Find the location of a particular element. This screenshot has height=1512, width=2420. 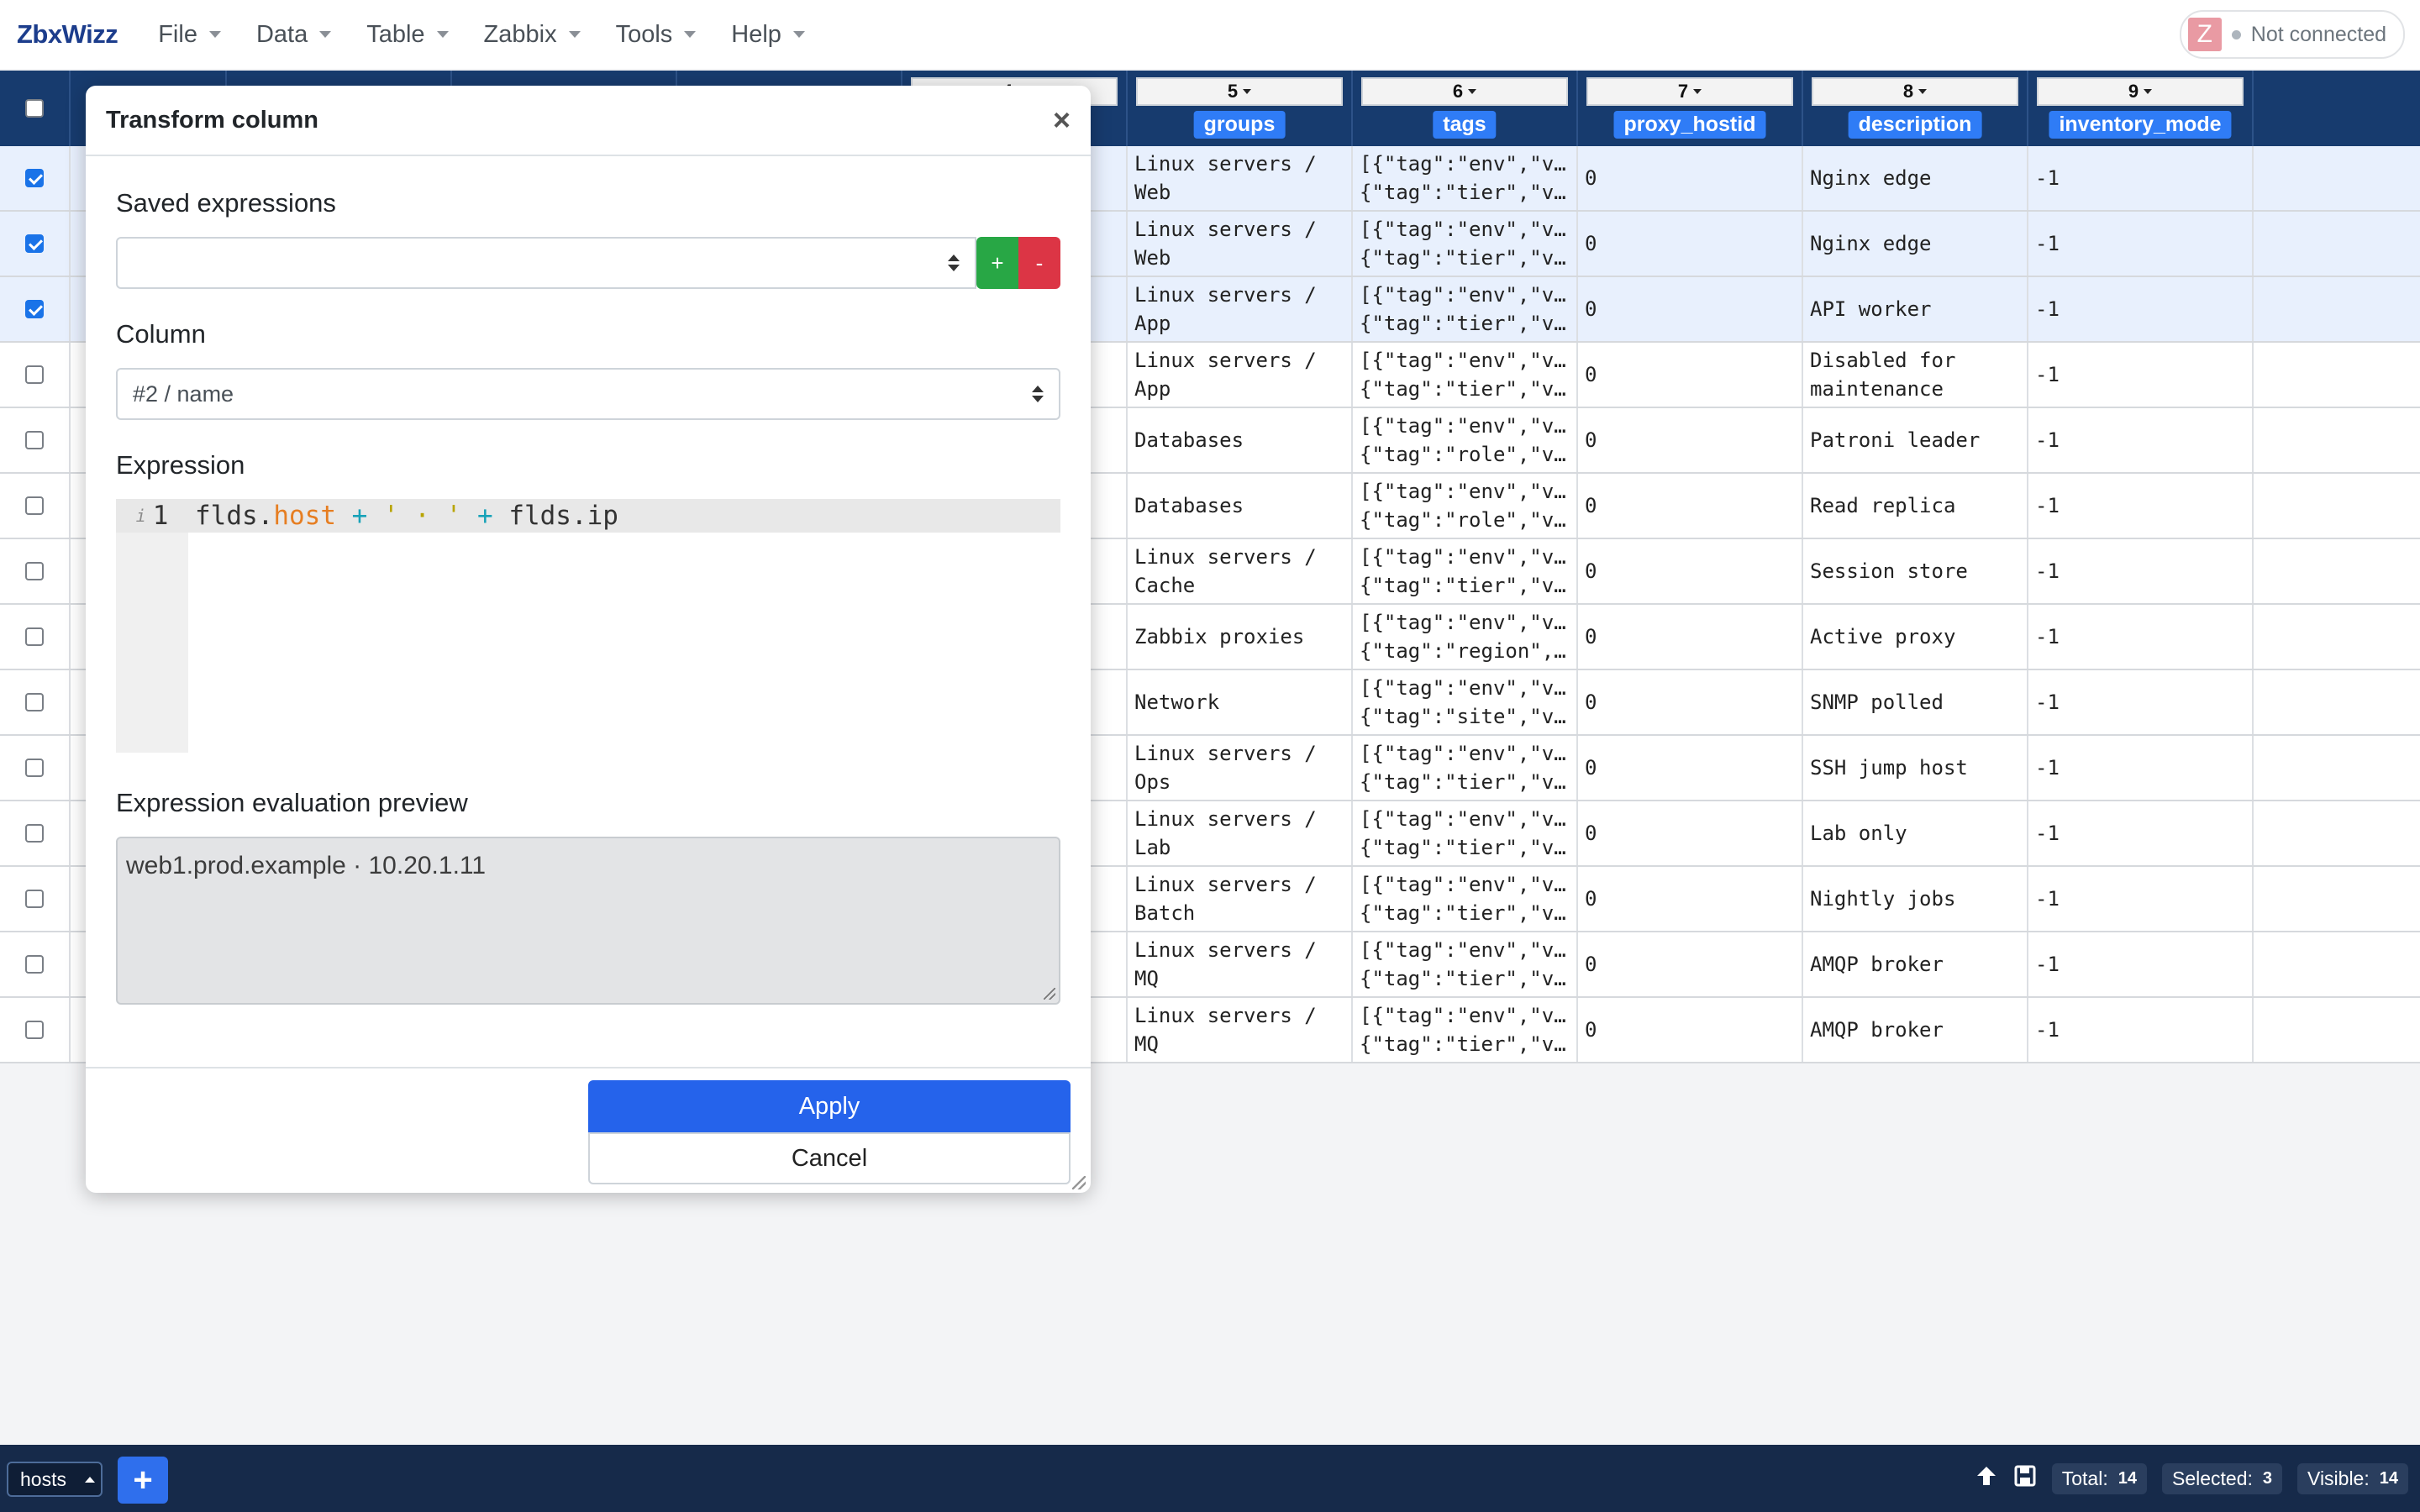

sheet-tab-hosts: hosts is located at coordinates (55, 1479).